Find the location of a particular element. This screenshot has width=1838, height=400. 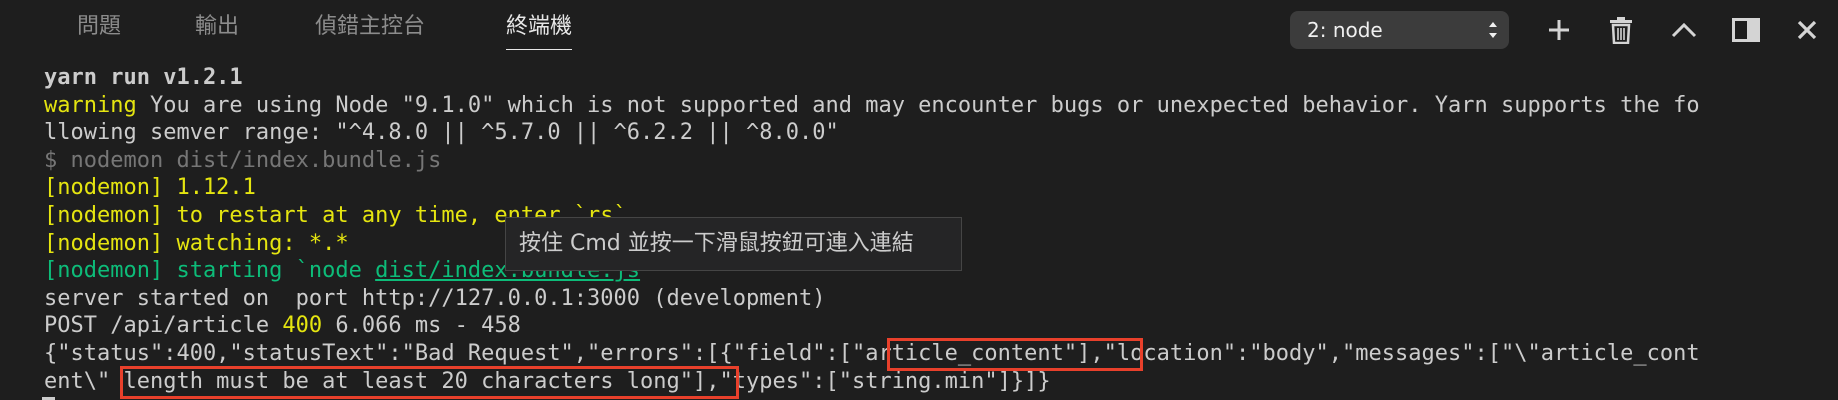

plus-icon is located at coordinates (1559, 30).